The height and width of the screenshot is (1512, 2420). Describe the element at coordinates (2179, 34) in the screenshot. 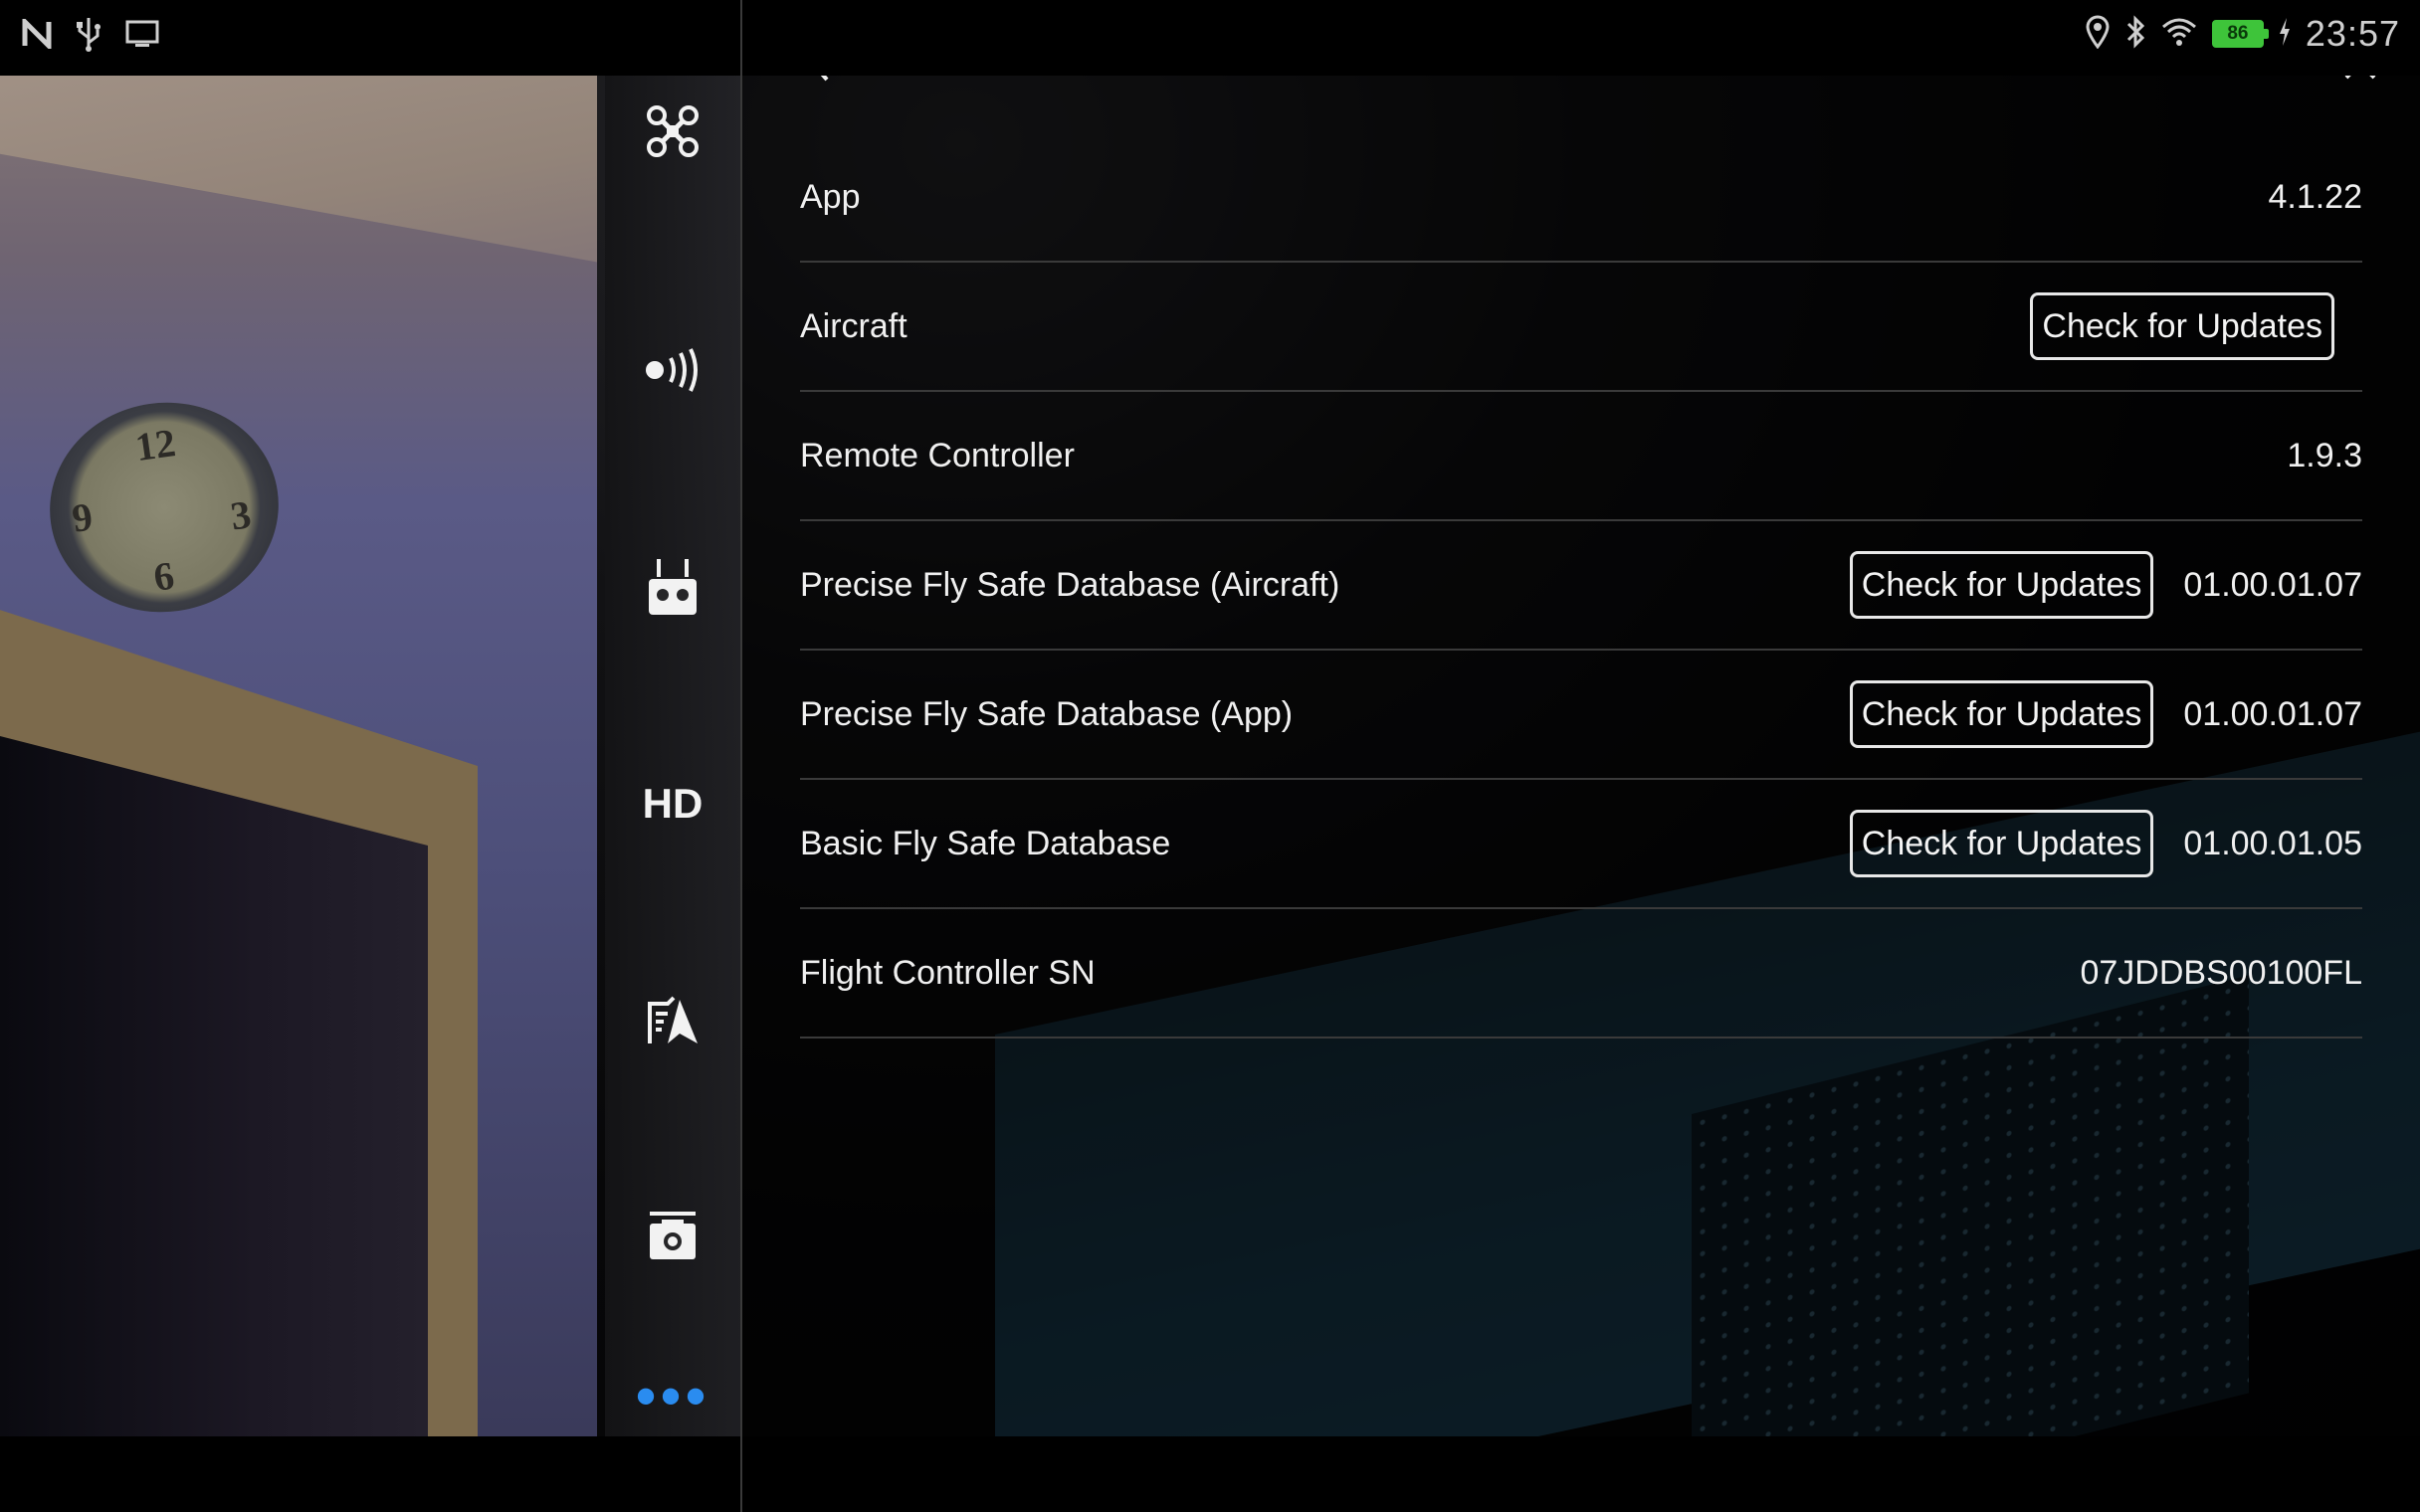

I see `wifi-icon` at that location.